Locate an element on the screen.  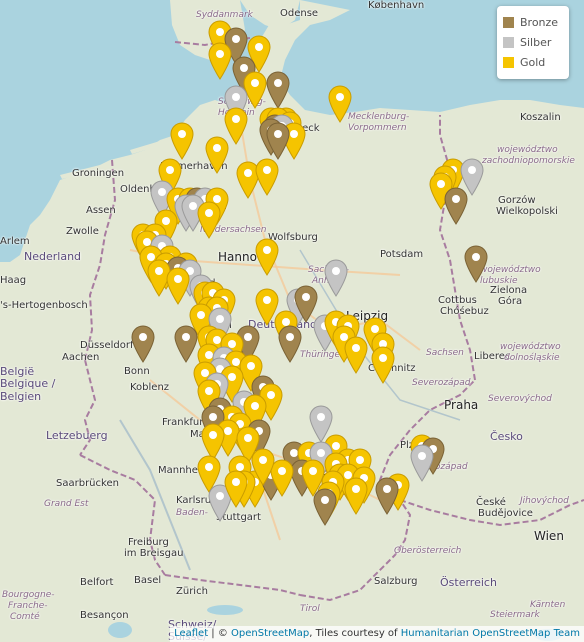
map-label: Letzebuerg is located at coordinates (77, 435).